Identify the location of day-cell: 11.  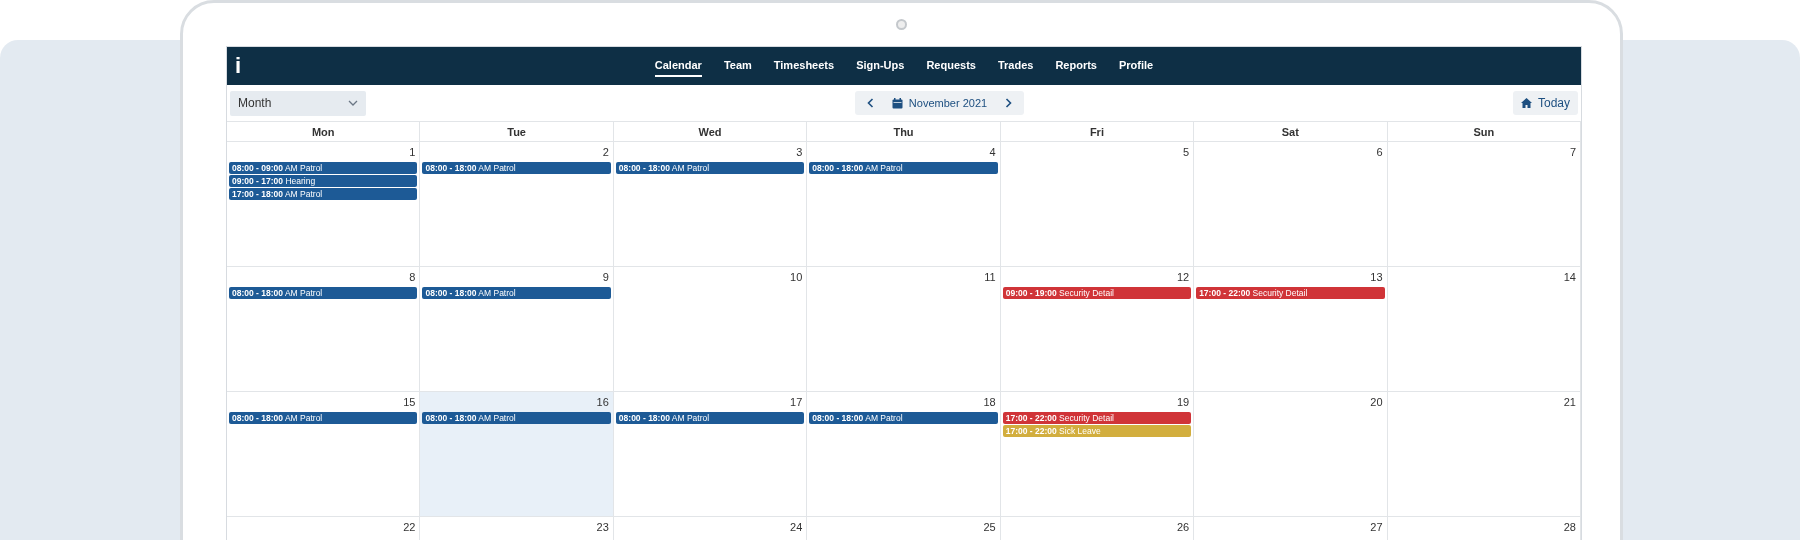
(904, 329).